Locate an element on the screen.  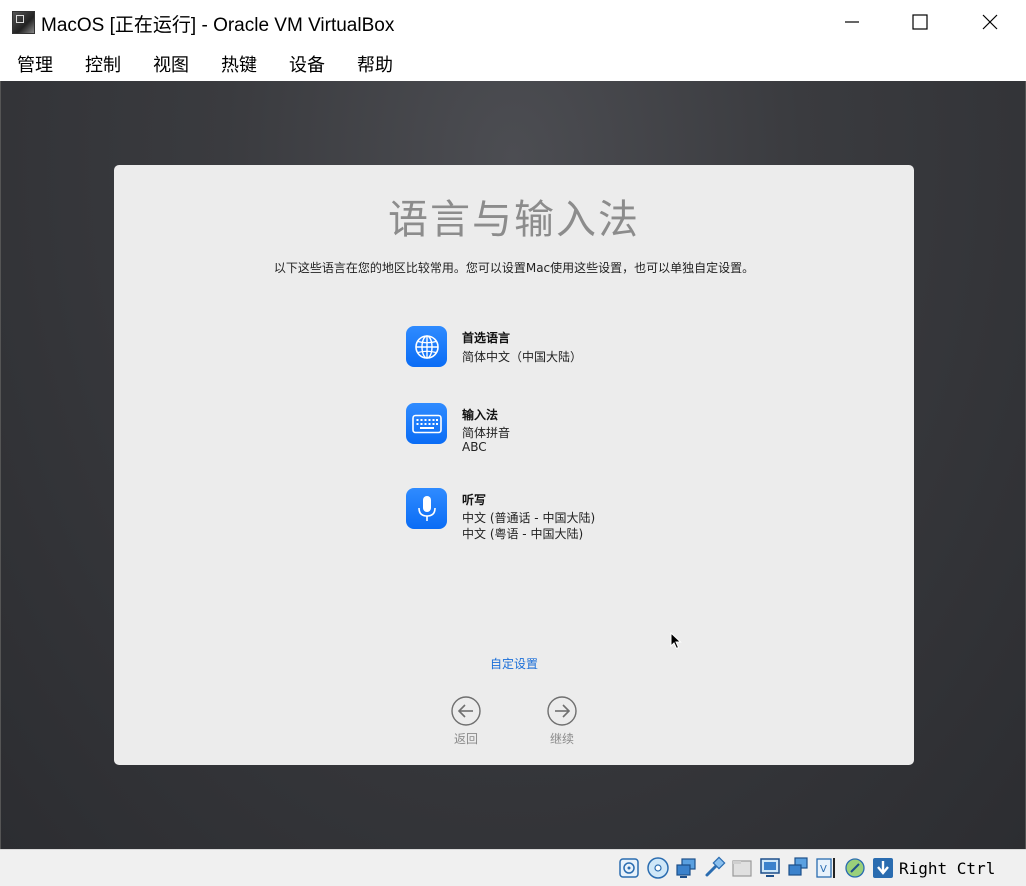
setting-input-method: 输入法 简体拼音 ABC is located at coordinates (566, 433).